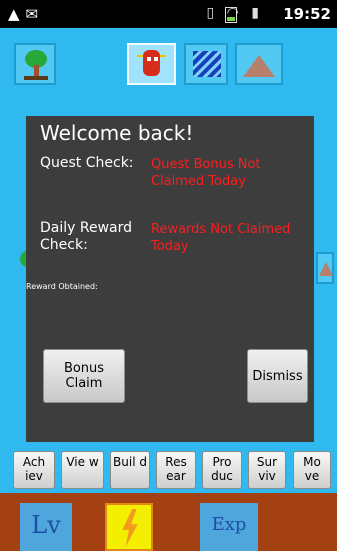 This screenshot has width=337, height=551. What do you see at coordinates (34, 470) in the screenshot?
I see `menu-achievements: Ach iev` at bounding box center [34, 470].